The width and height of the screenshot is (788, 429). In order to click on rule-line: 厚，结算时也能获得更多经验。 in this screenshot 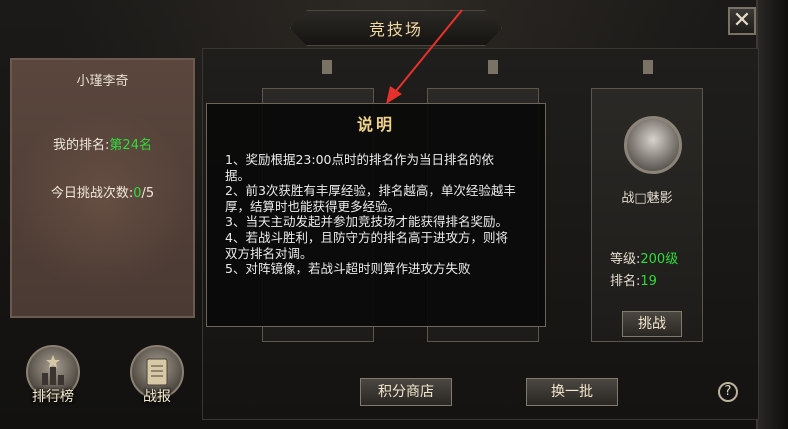, I will do `click(313, 206)`.